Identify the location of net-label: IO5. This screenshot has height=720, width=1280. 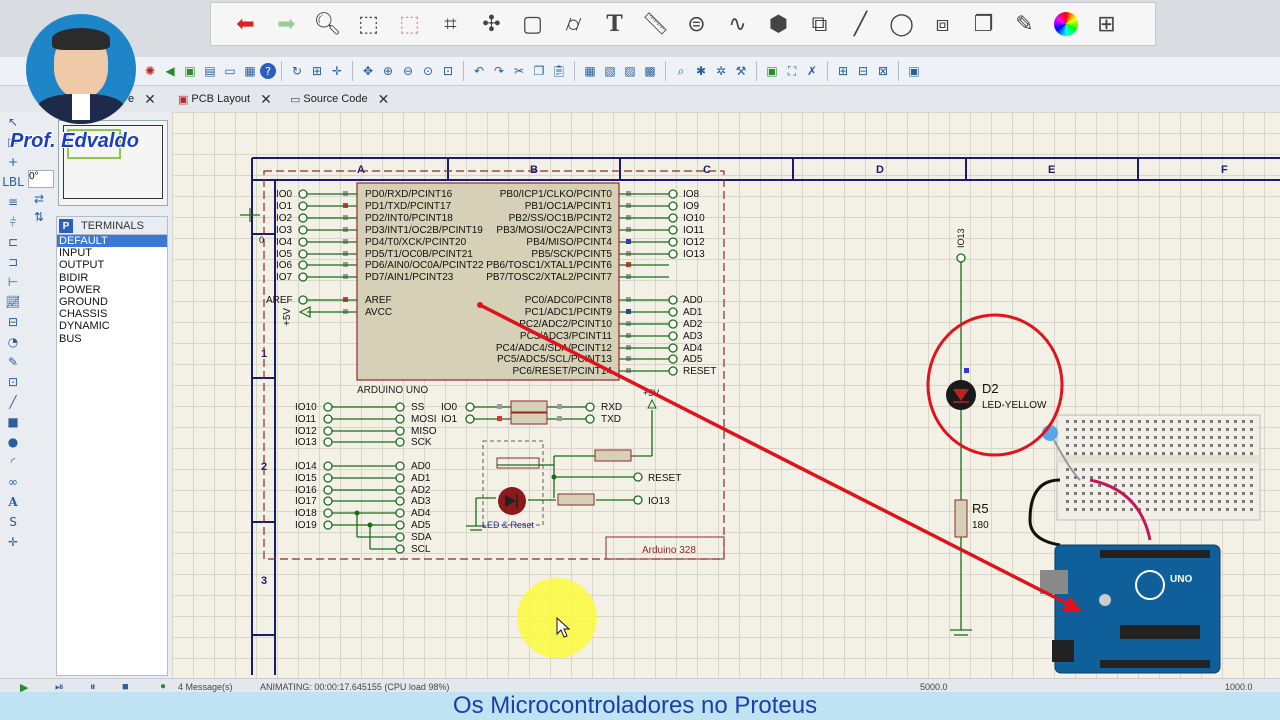
(284, 254).